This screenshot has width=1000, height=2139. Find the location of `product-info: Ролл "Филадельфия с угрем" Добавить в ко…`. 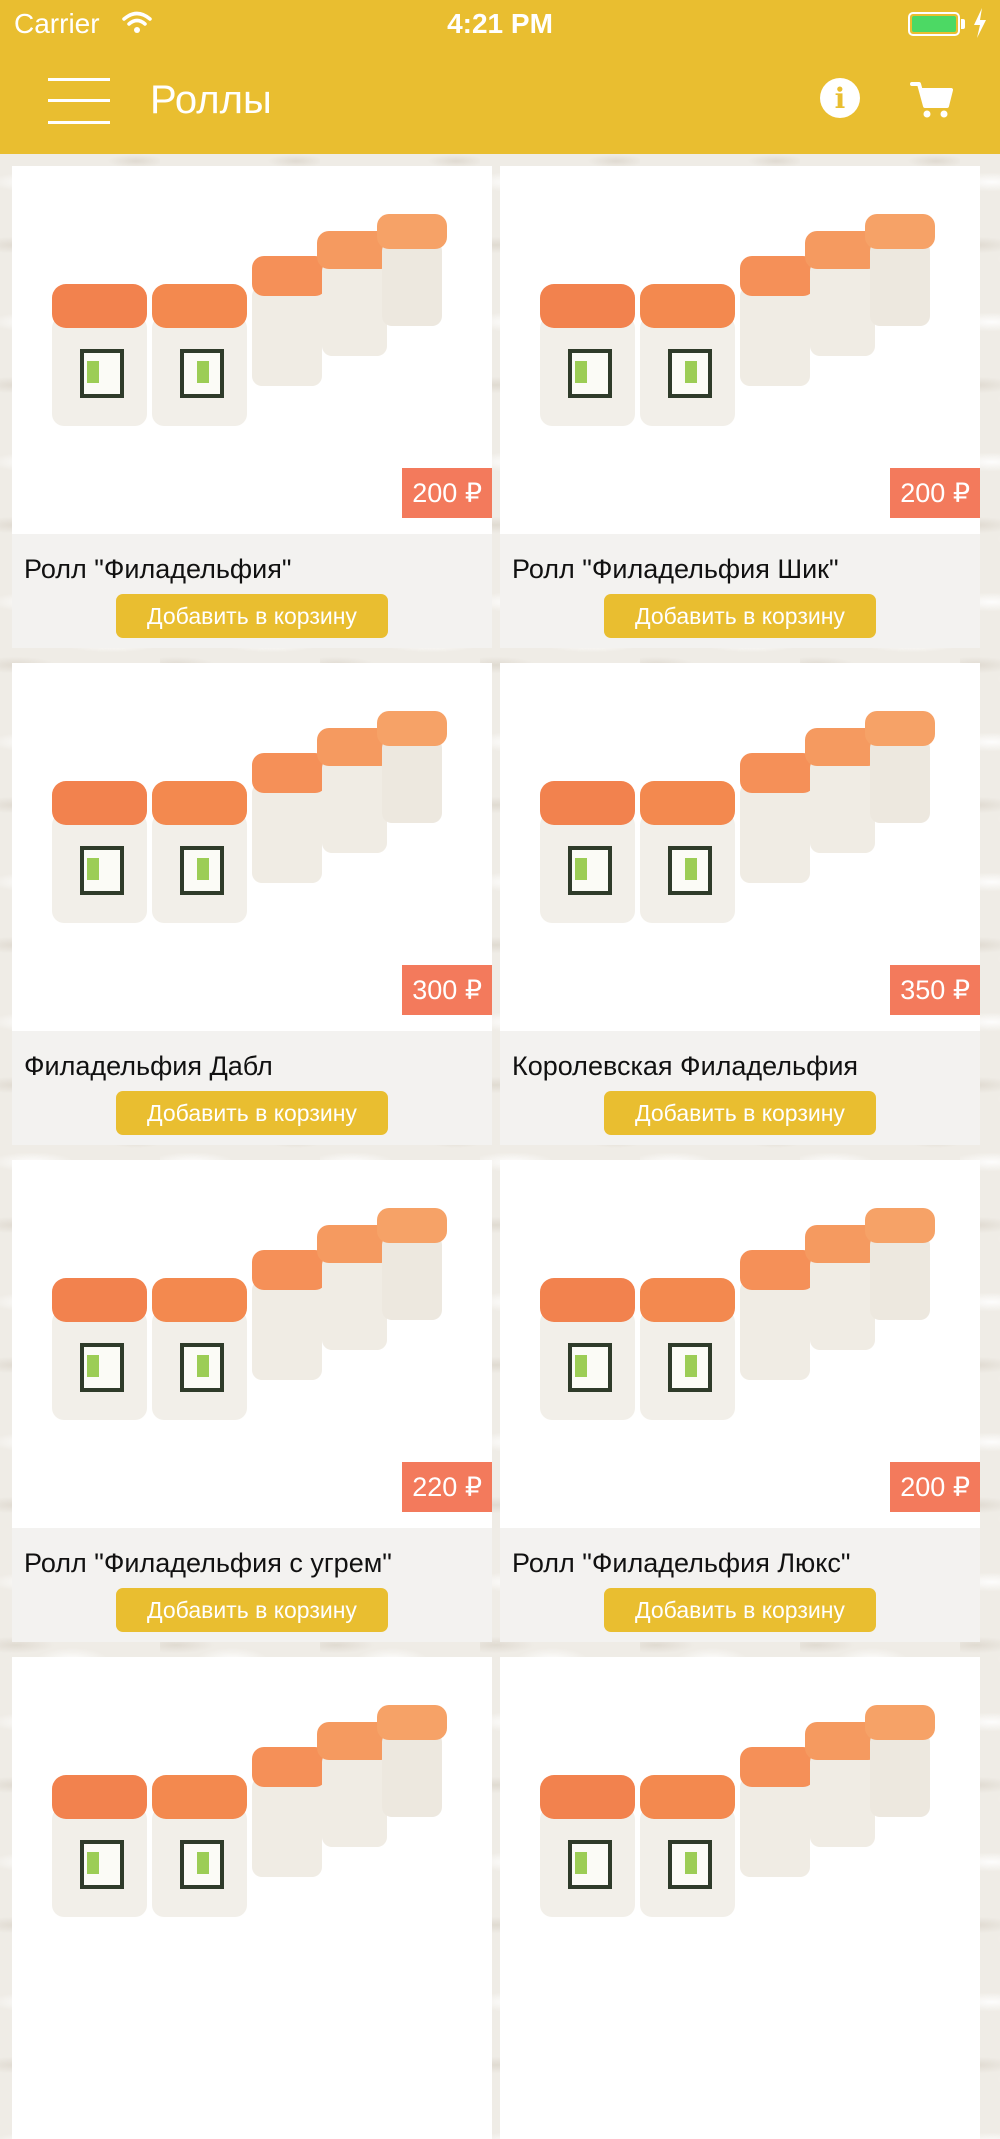

product-info: Ролл "Филадельфия с угрем" Добавить в ко… is located at coordinates (252, 1585).